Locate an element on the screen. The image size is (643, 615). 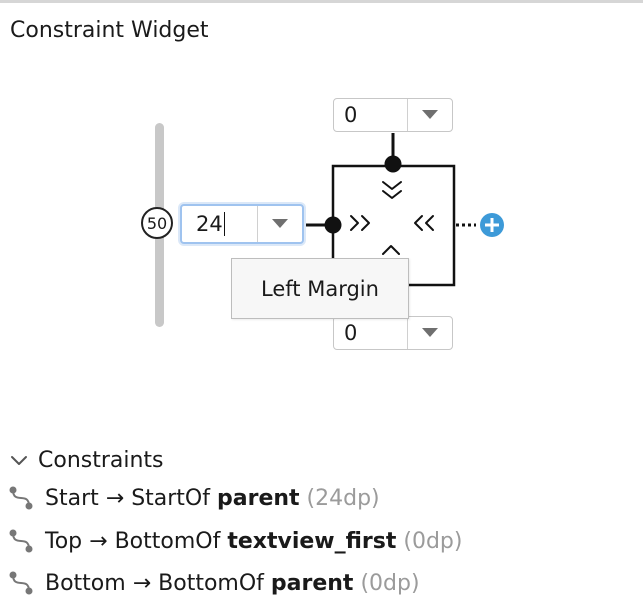
constraints-section-header: Constraints is located at coordinates (87, 460).